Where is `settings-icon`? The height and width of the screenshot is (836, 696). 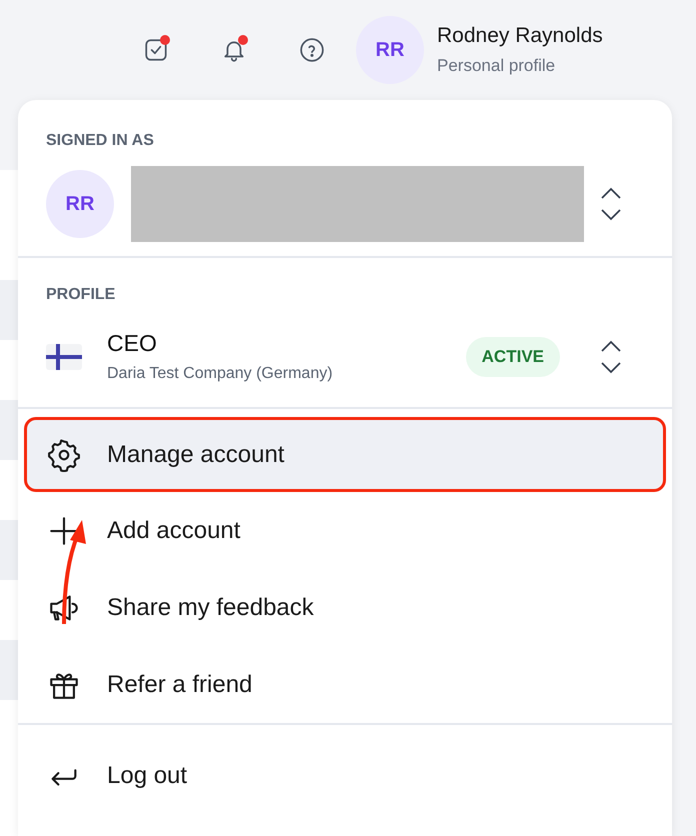 settings-icon is located at coordinates (64, 455).